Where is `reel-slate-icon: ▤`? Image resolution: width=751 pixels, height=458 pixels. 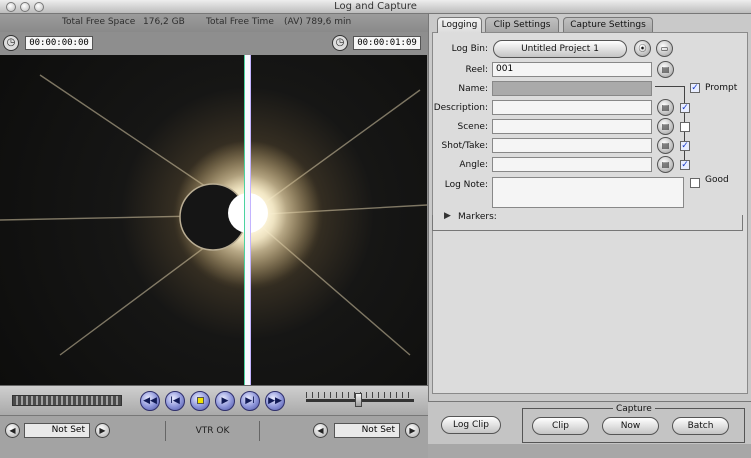 reel-slate-icon: ▤ is located at coordinates (665, 69).